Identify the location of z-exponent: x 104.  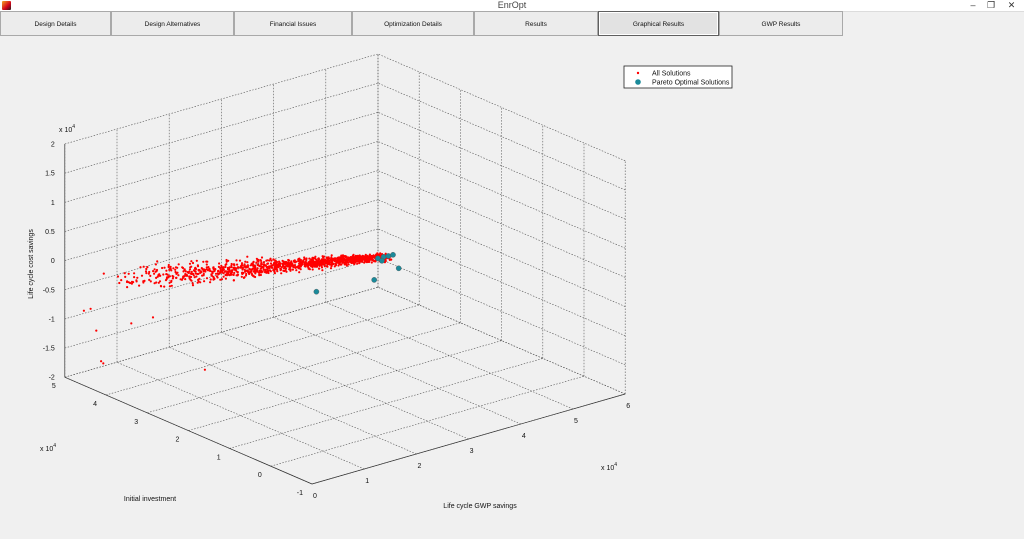
(67, 129).